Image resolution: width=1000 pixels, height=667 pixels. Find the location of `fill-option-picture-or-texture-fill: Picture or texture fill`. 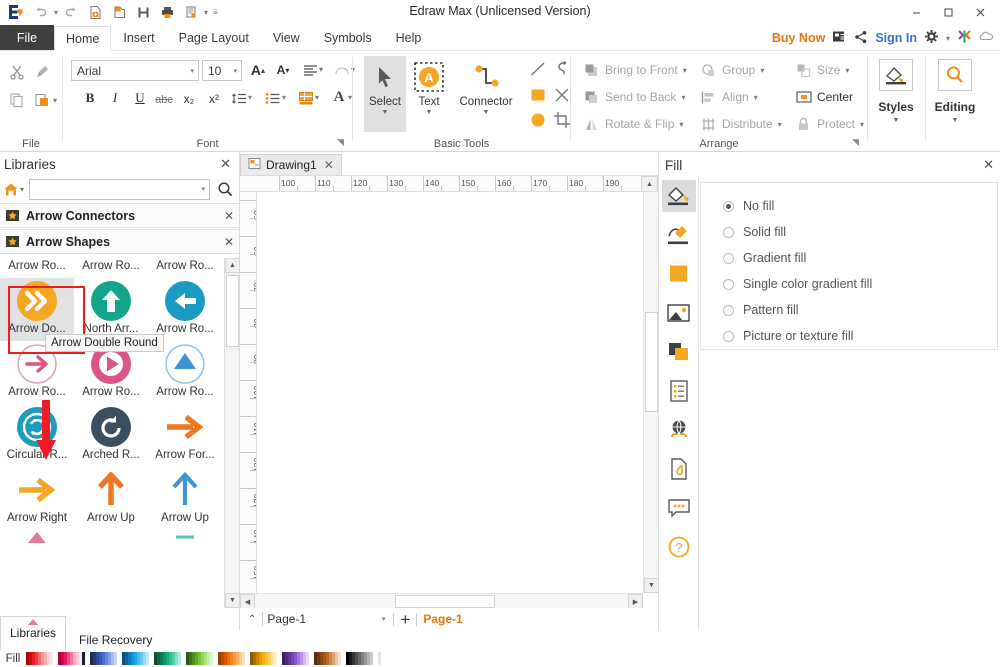

fill-option-picture-or-texture-fill: Picture or texture fill is located at coordinates (860, 336).